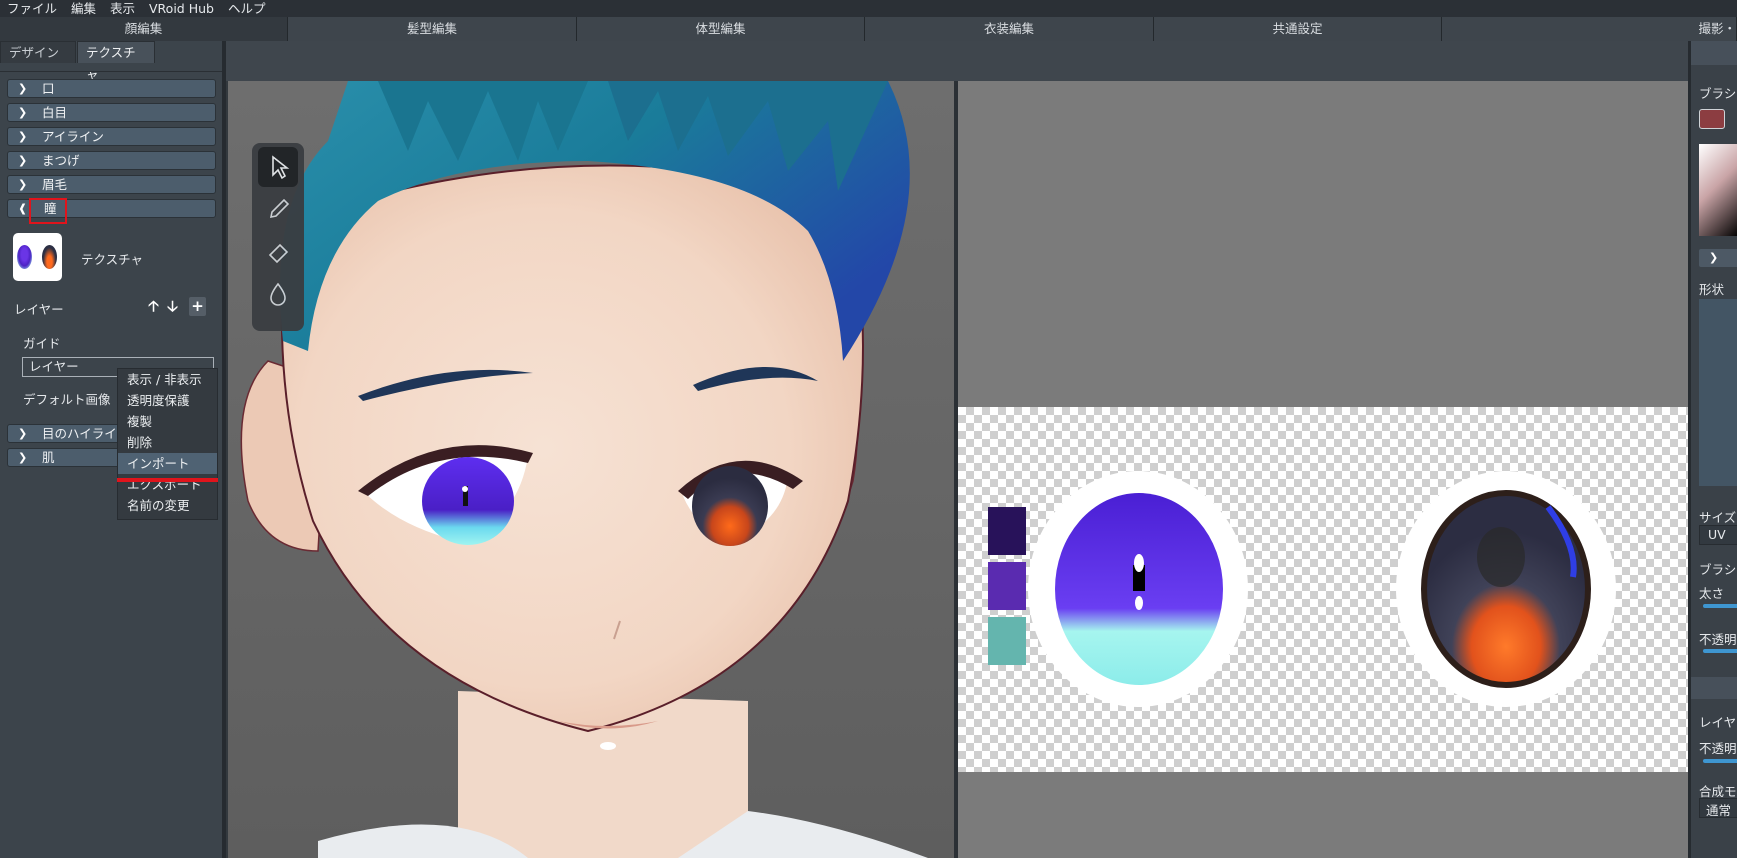 The width and height of the screenshot is (1737, 858). I want to click on menu-item-duplicate: 複製, so click(167, 421).